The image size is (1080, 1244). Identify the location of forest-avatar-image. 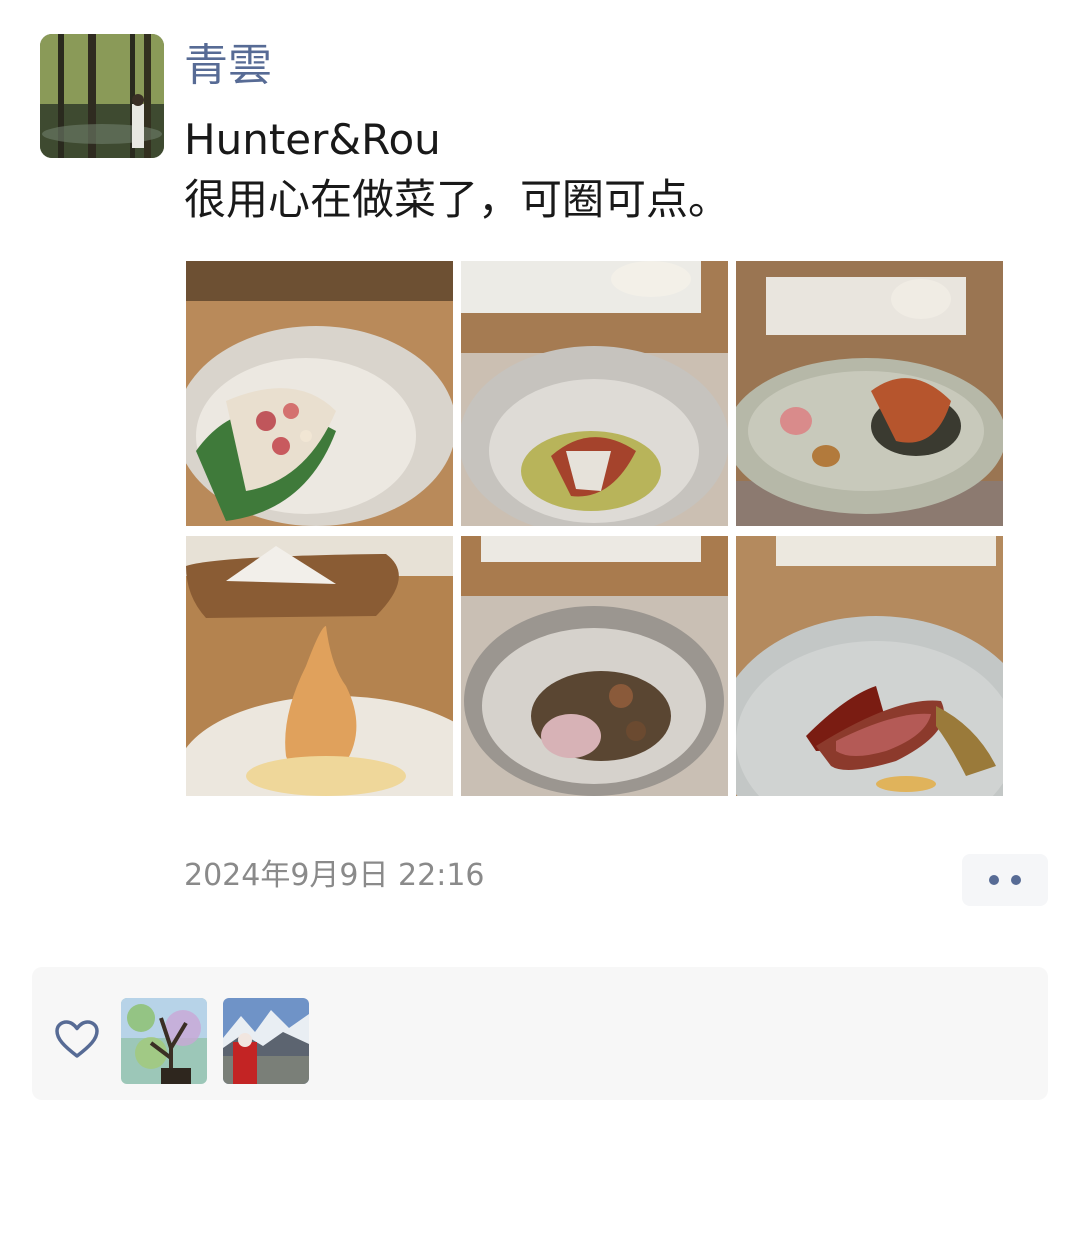
(102, 96).